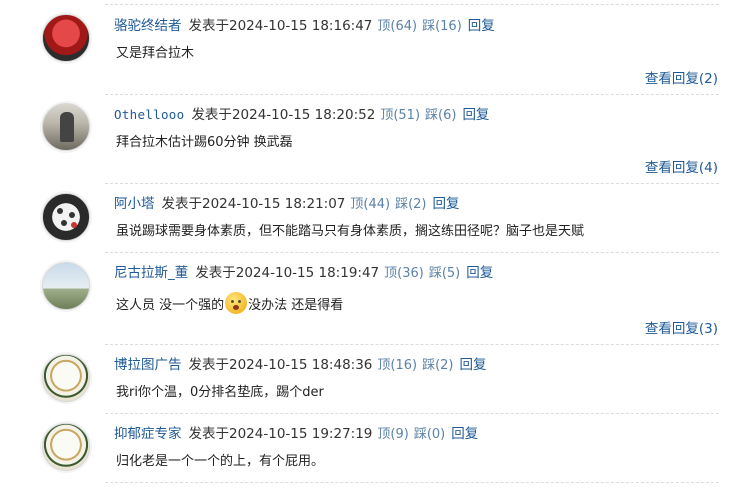 The width and height of the screenshot is (749, 495). Describe the element at coordinates (429, 434) in the screenshot. I see `downvote-button: 踩(0)` at that location.